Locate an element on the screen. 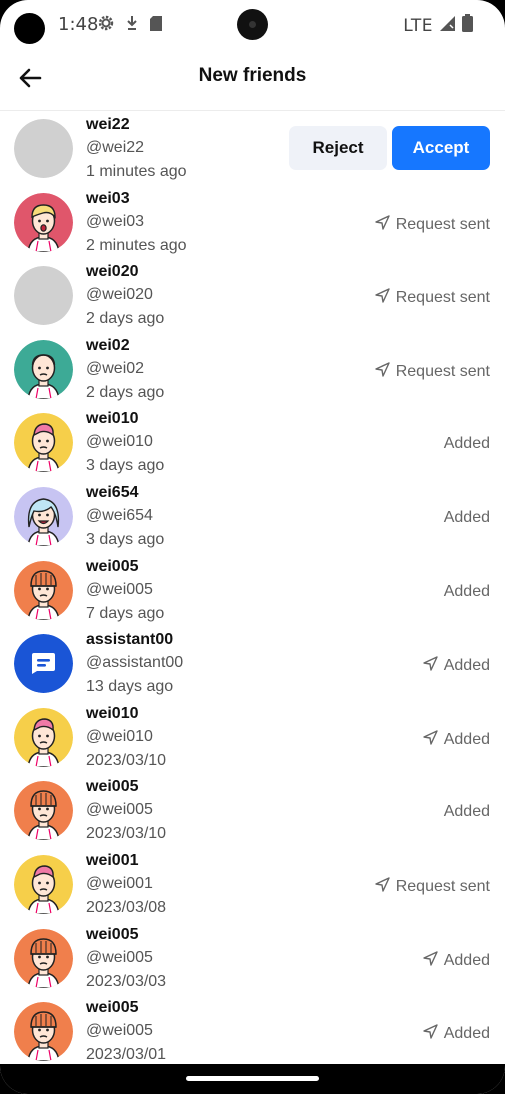  friend-handle: @assistant00 is located at coordinates (135, 663).